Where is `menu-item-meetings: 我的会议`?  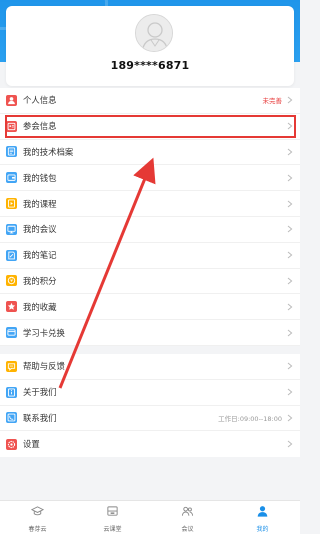
menu-item-meetings: 我的会议 is located at coordinates (150, 230).